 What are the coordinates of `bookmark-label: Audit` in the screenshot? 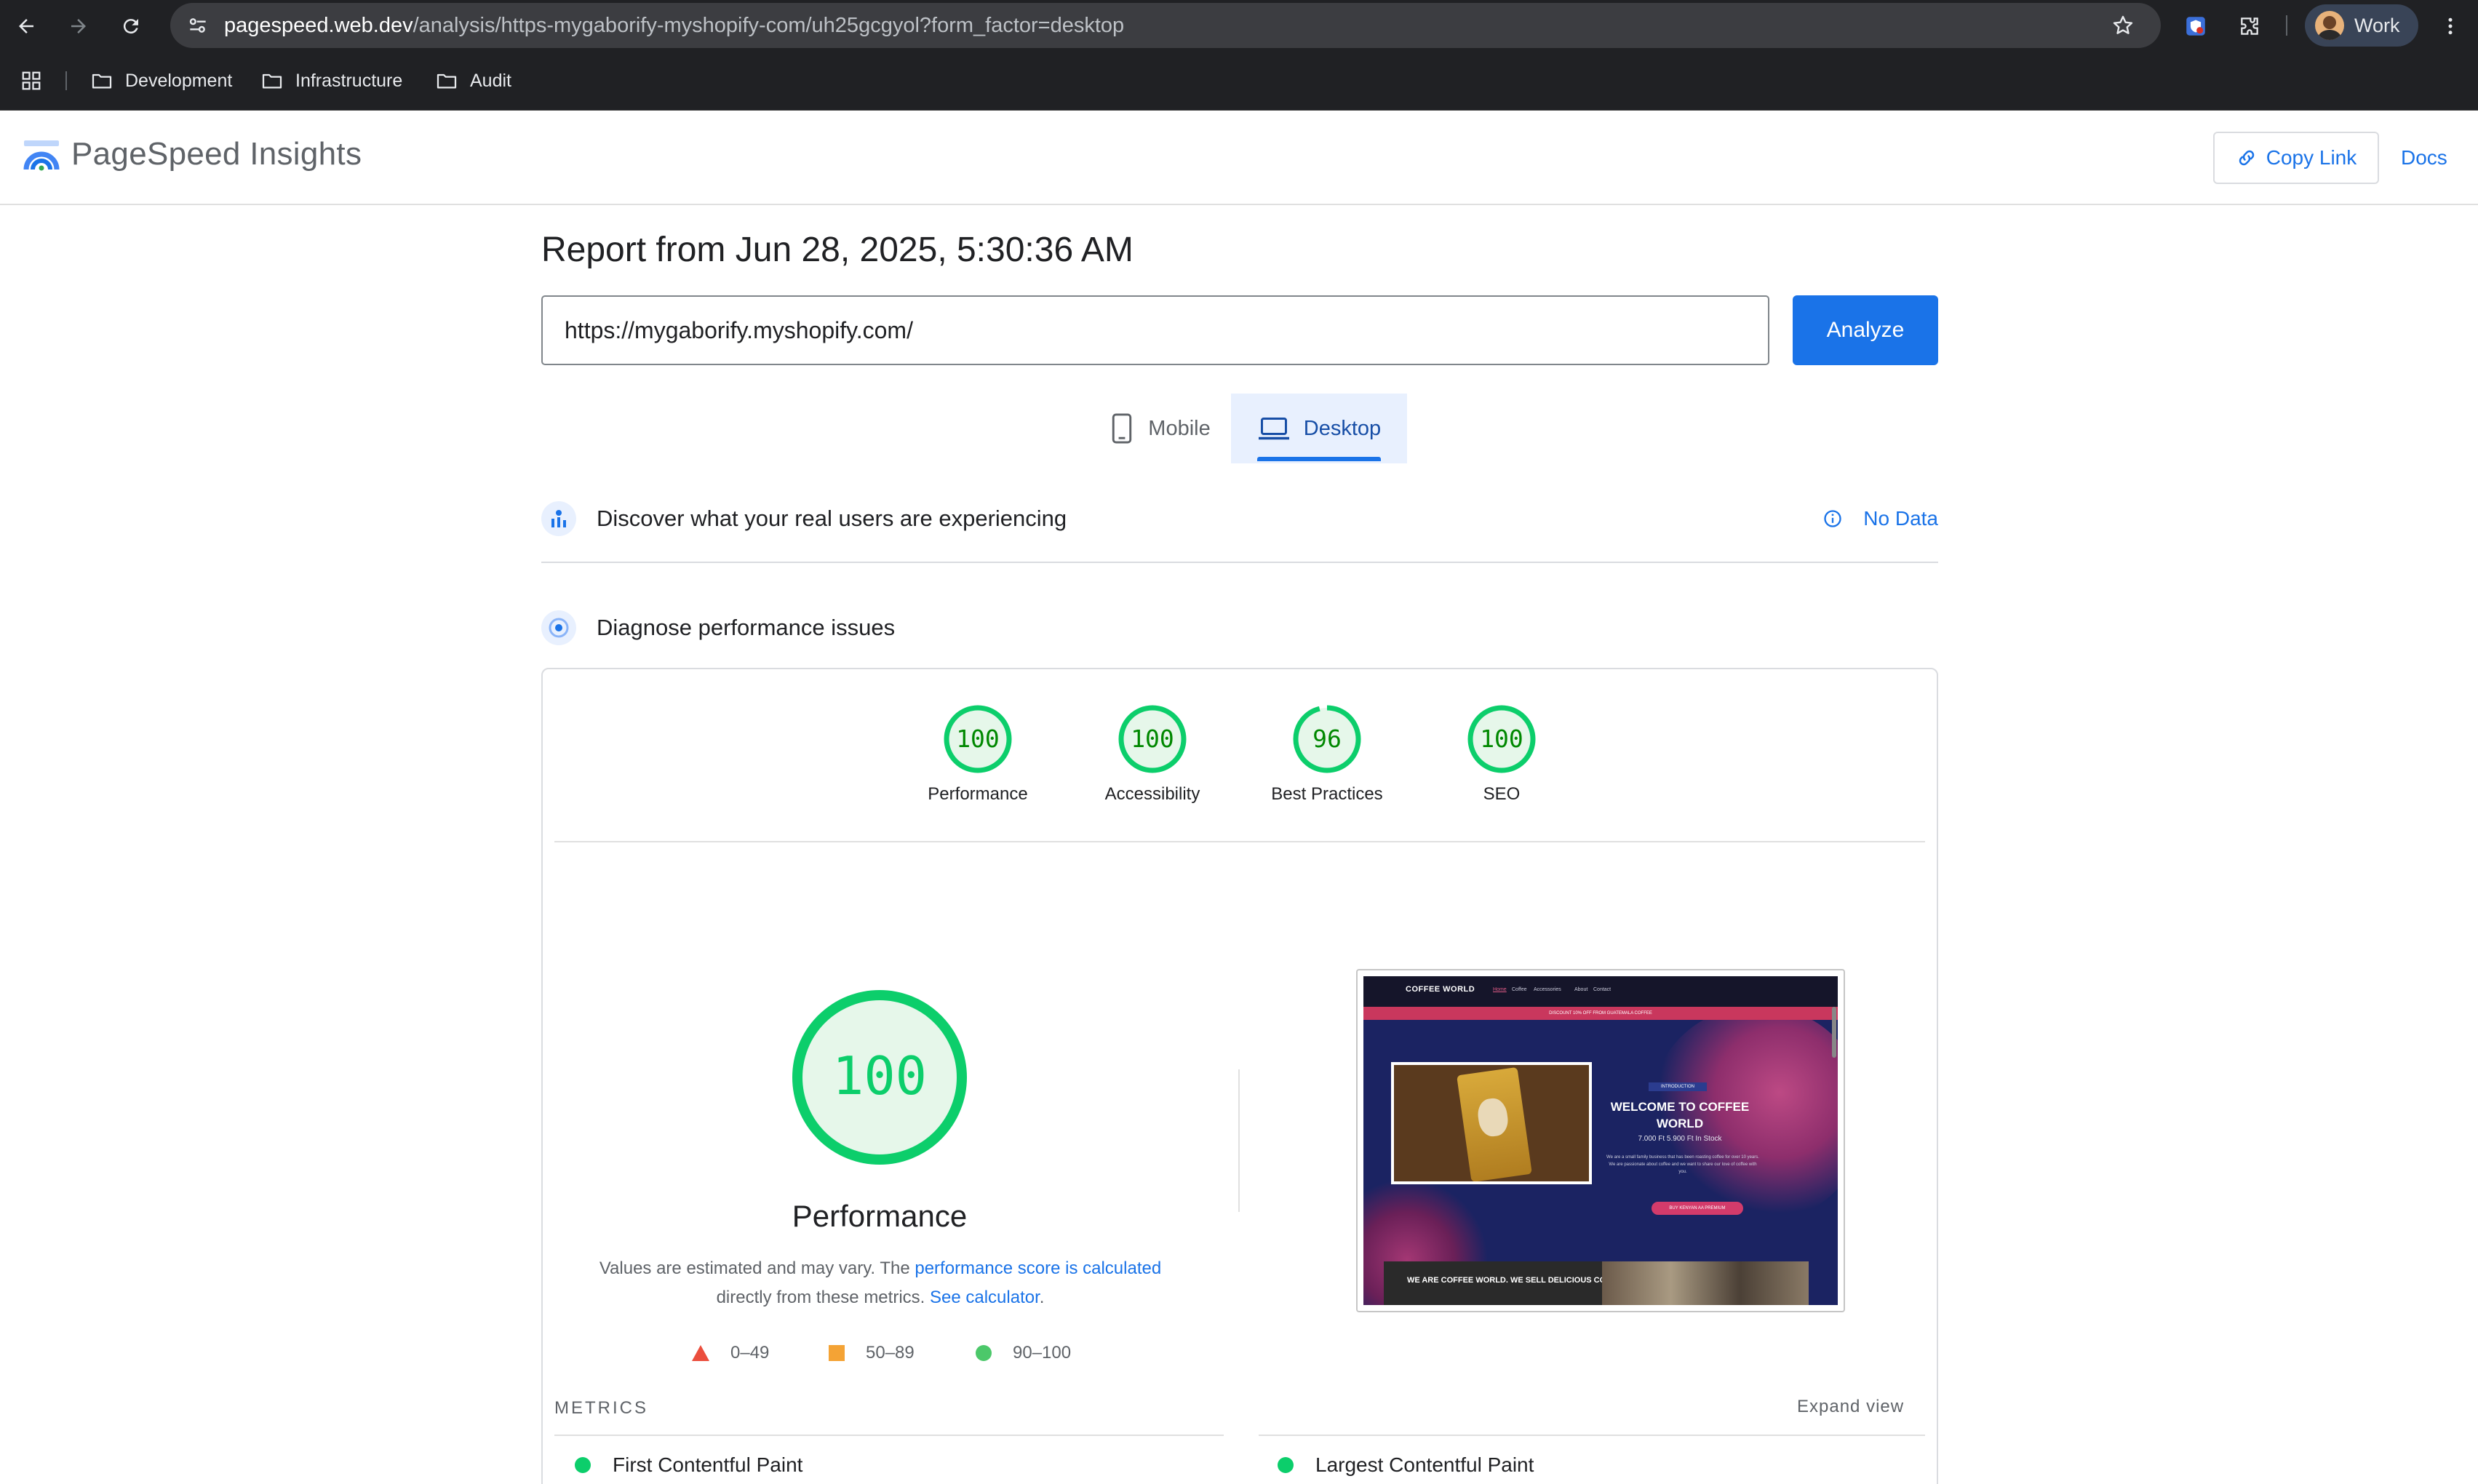 It's located at (490, 80).